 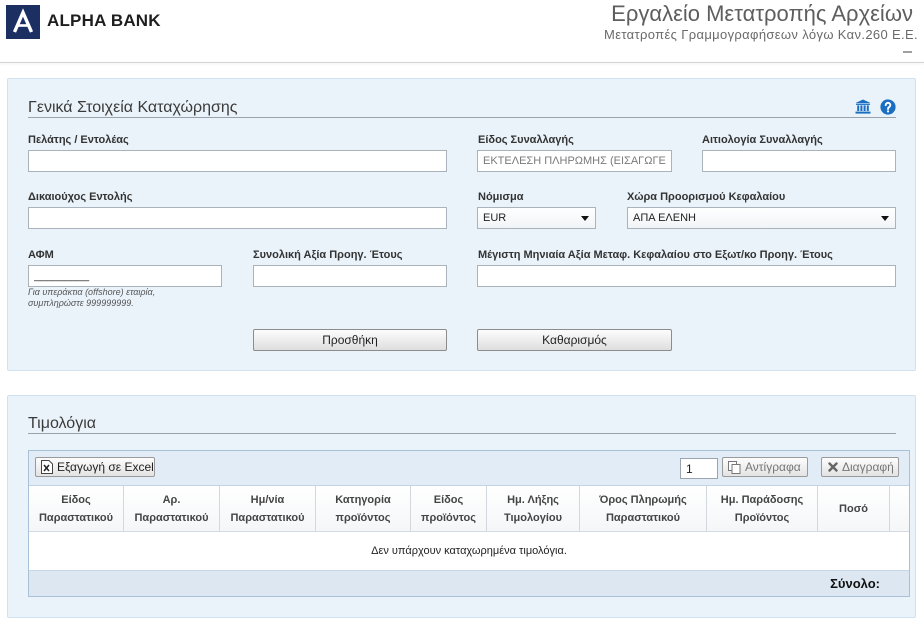 What do you see at coordinates (449, 508) in the screenshot?
I see `column-header-product-type: Είδος προϊόντος` at bounding box center [449, 508].